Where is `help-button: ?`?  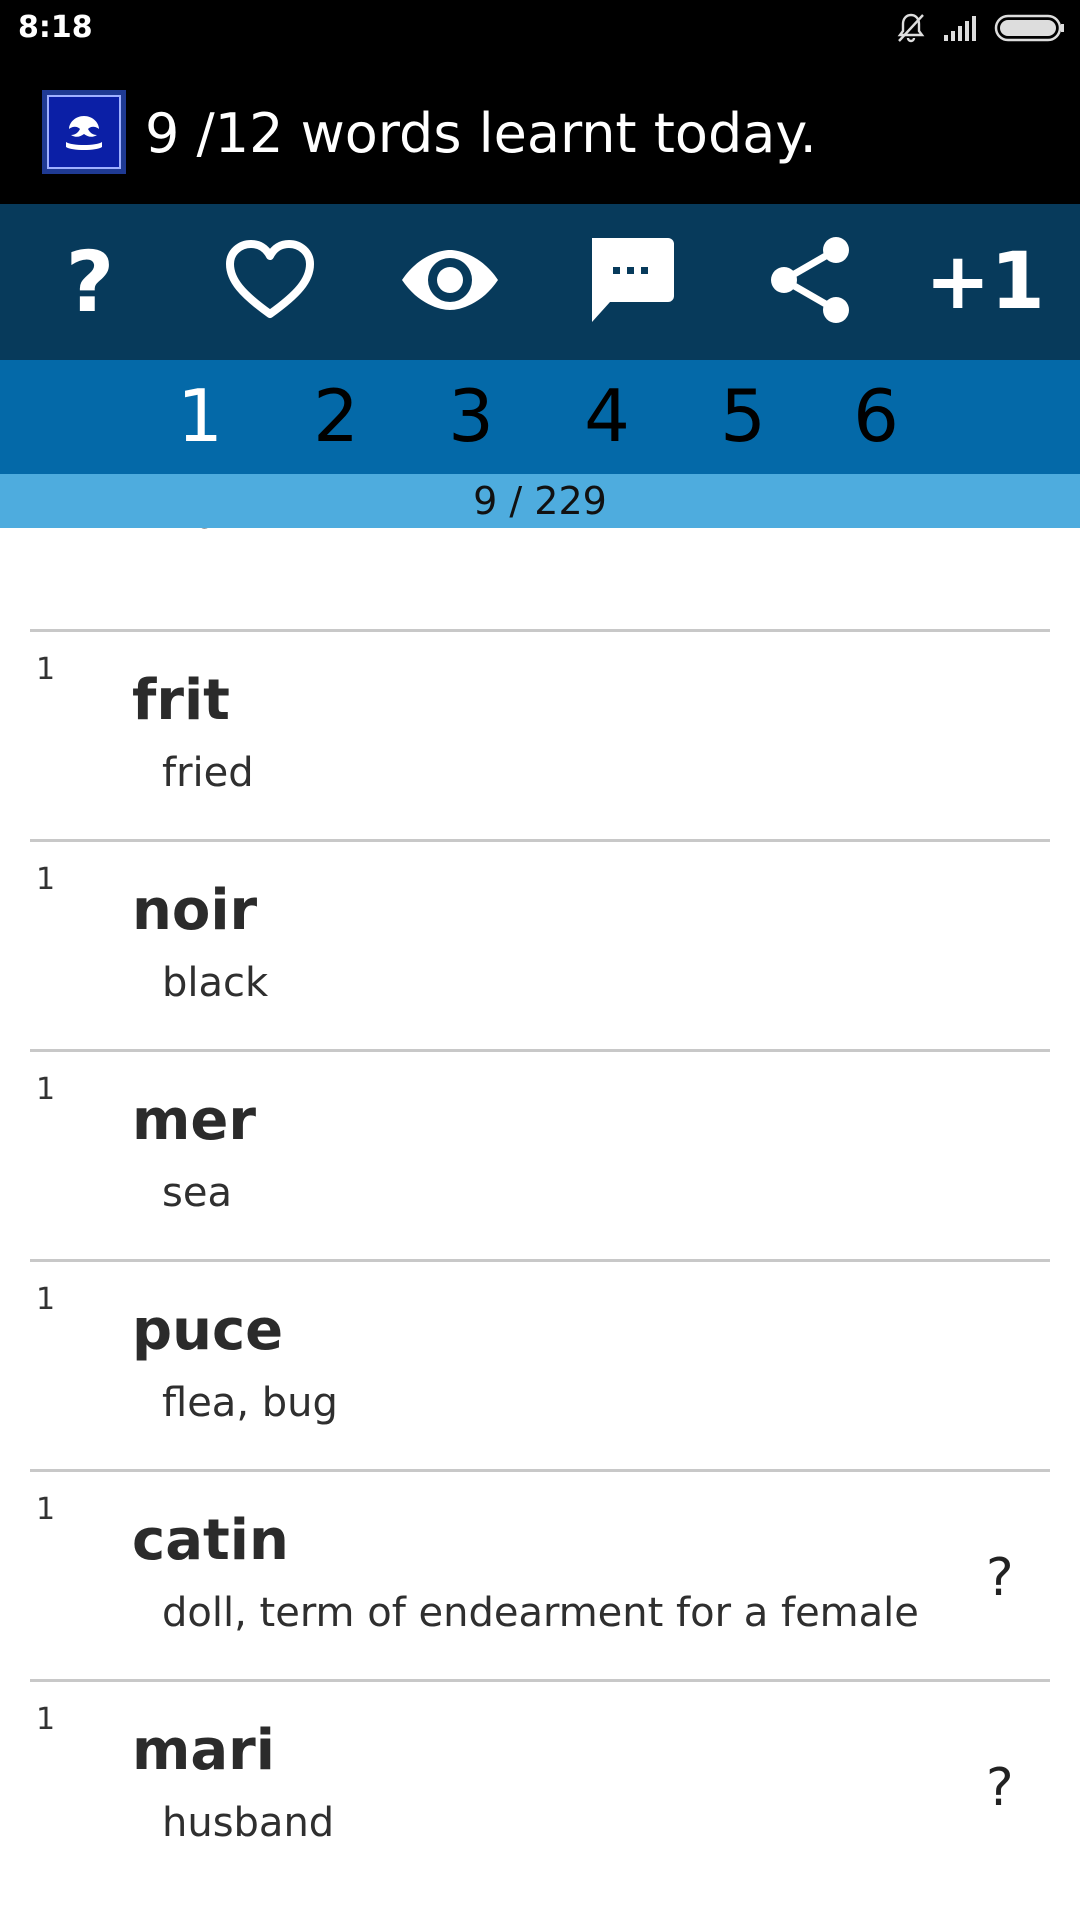 help-button: ? is located at coordinates (90, 282).